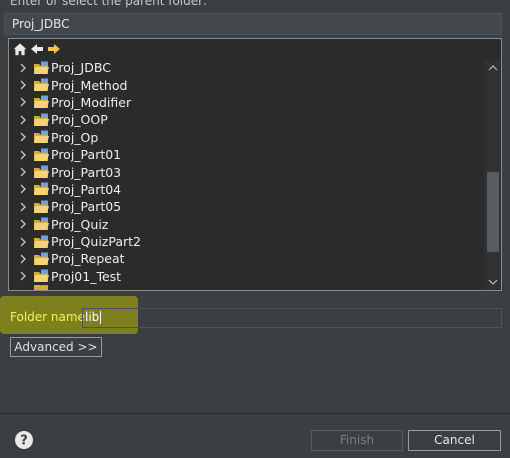 Image resolution: width=510 pixels, height=458 pixels. Describe the element at coordinates (492, 282) in the screenshot. I see `chevron-down-icon` at that location.